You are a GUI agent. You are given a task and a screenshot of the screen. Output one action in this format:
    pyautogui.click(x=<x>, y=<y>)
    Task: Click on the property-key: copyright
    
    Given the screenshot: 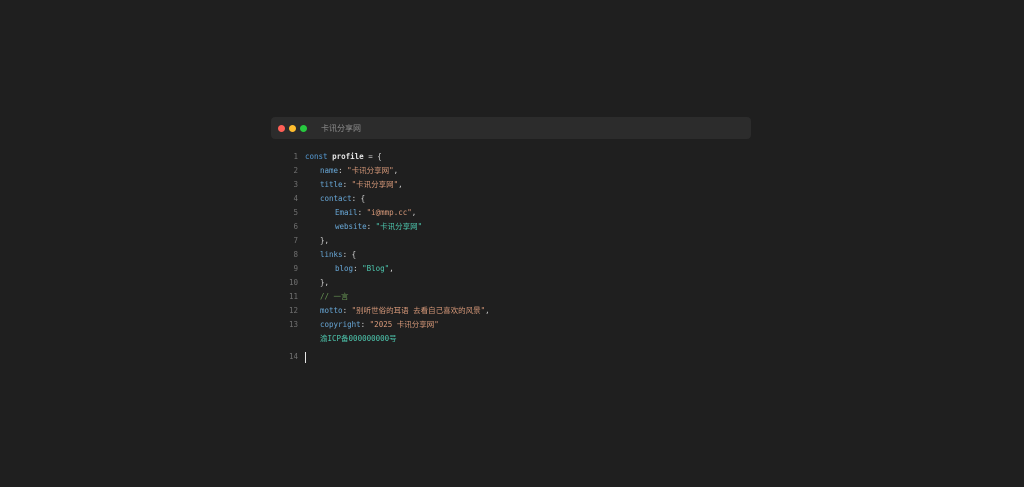 What is the action you would take?
    pyautogui.click(x=340, y=324)
    